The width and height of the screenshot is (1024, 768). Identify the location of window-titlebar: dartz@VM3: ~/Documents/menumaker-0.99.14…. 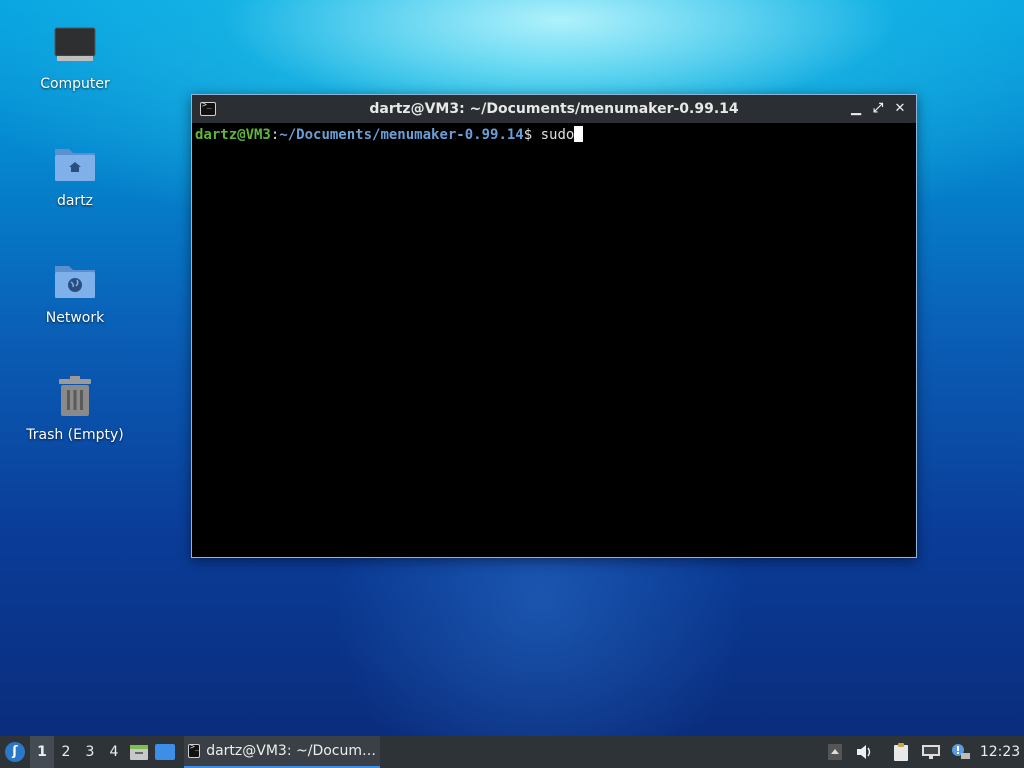
(554, 109).